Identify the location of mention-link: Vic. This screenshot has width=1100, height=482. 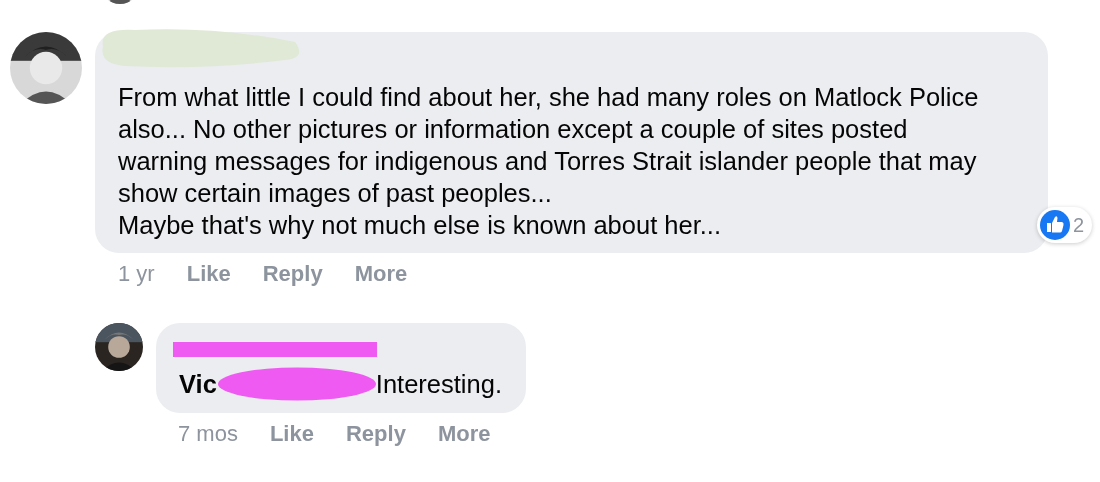
(198, 384).